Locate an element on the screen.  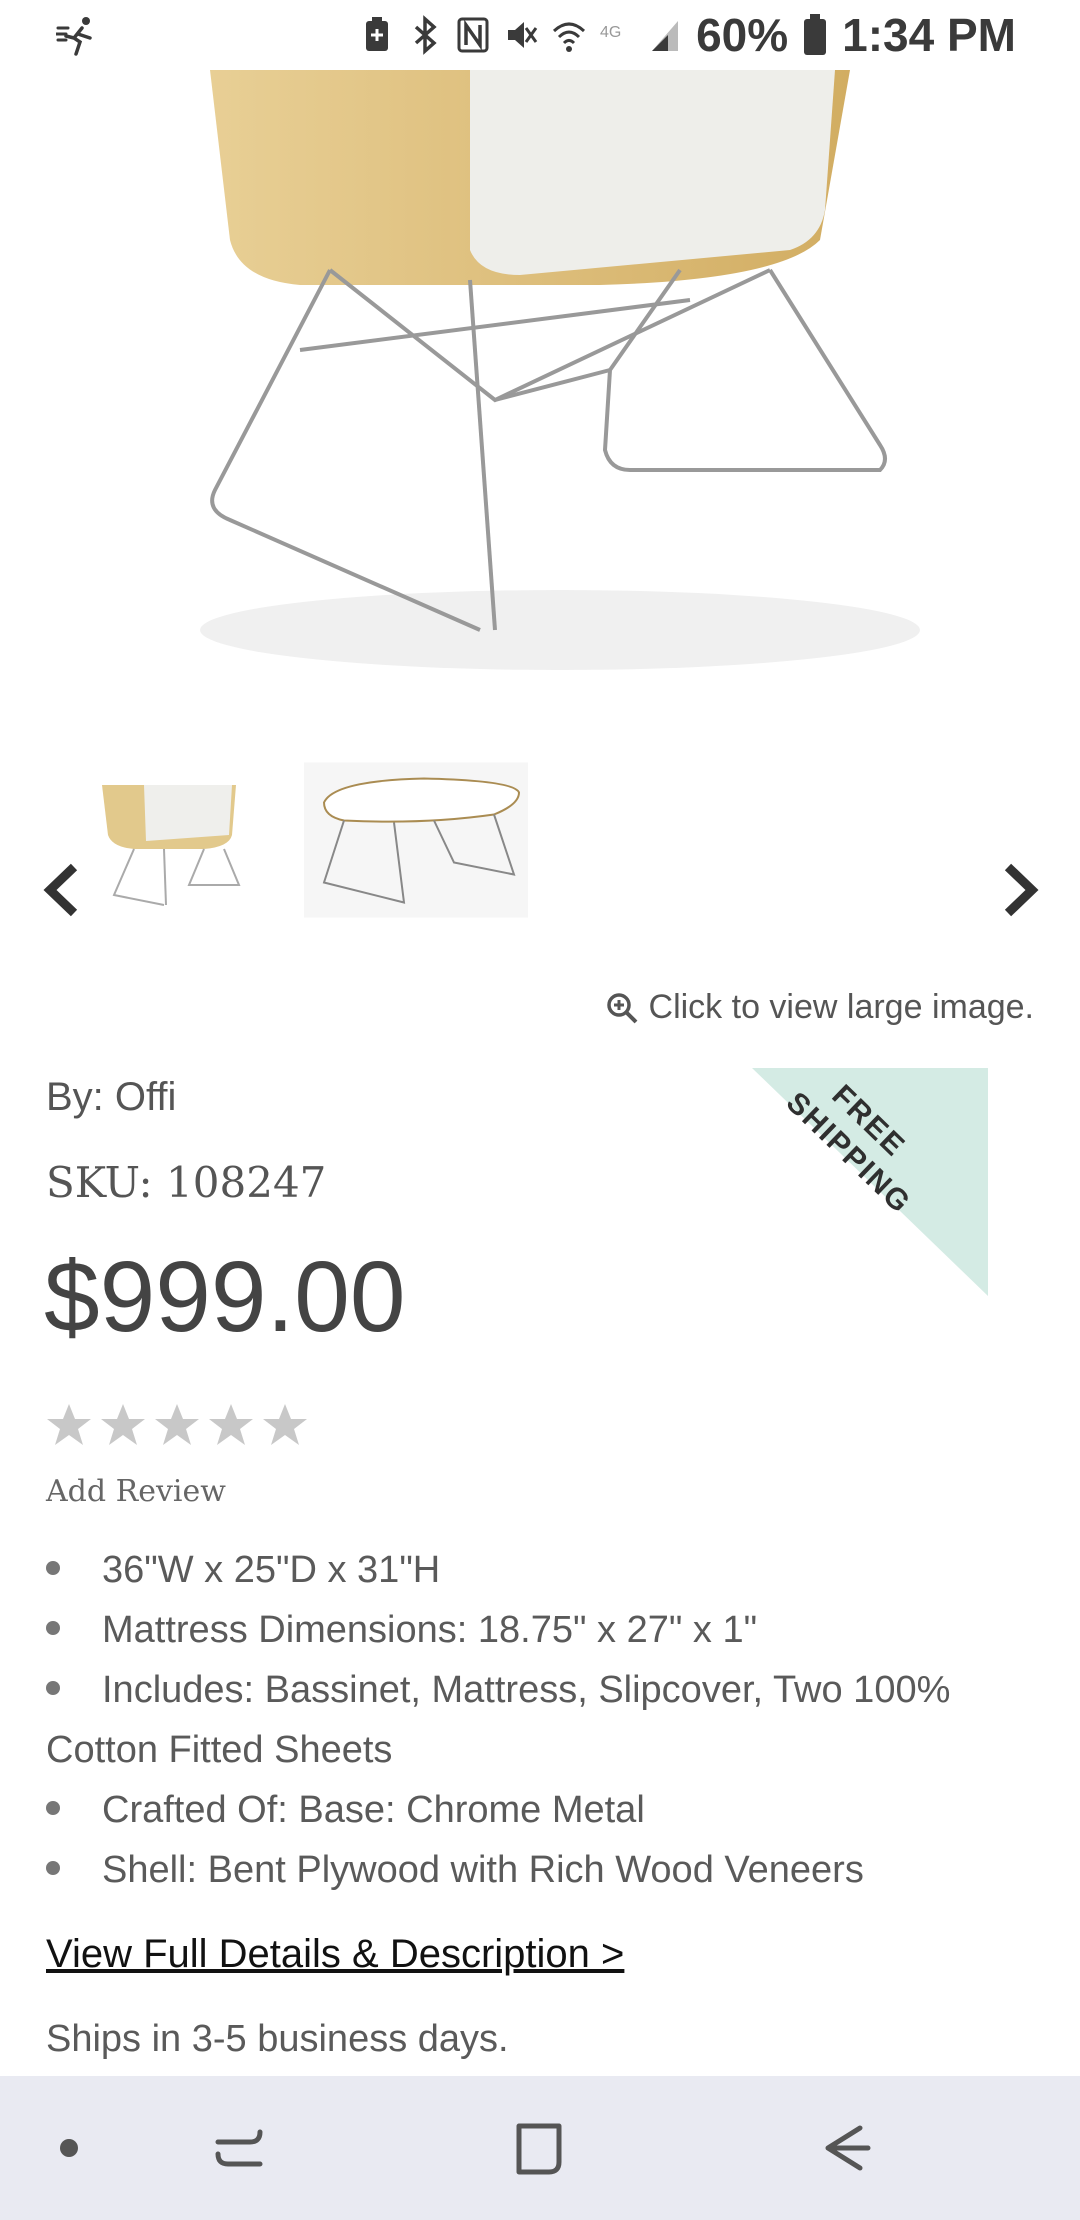
back-button is located at coordinates (845, 2148).